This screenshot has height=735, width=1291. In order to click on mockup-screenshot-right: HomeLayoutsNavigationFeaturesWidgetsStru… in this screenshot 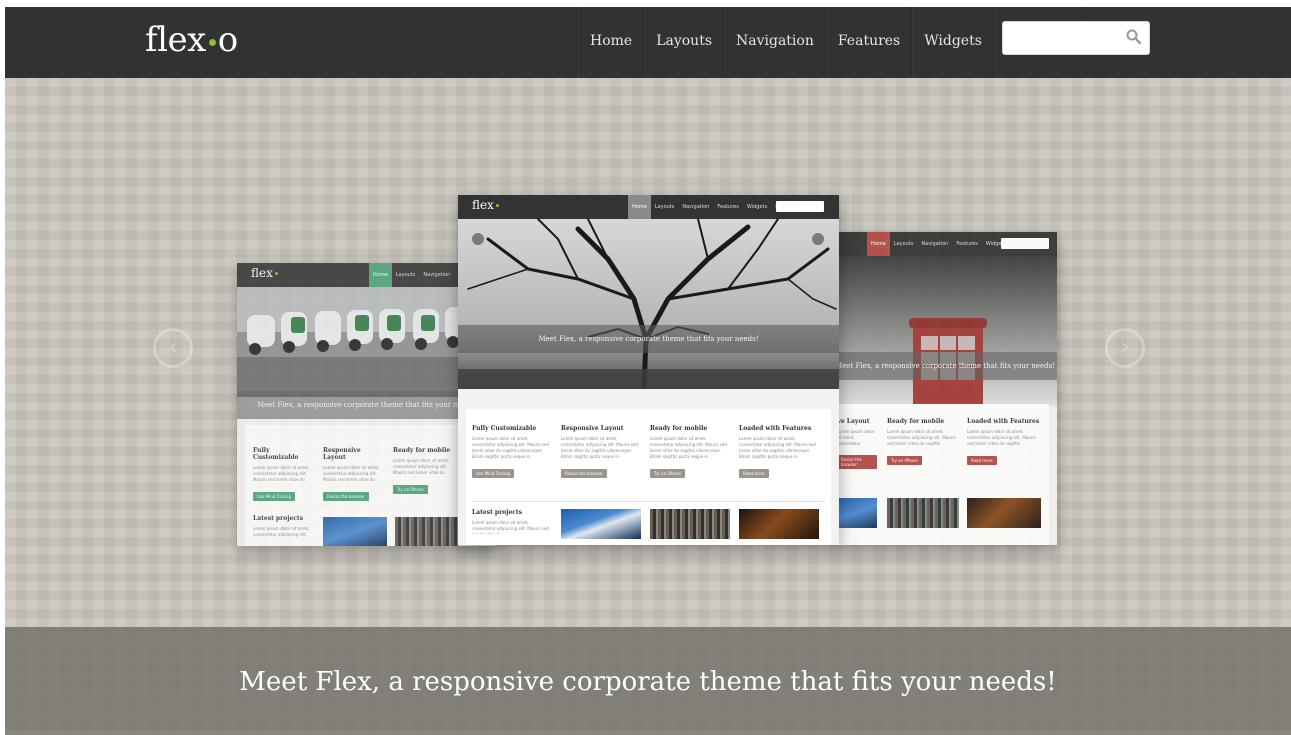, I will do `click(946, 388)`.